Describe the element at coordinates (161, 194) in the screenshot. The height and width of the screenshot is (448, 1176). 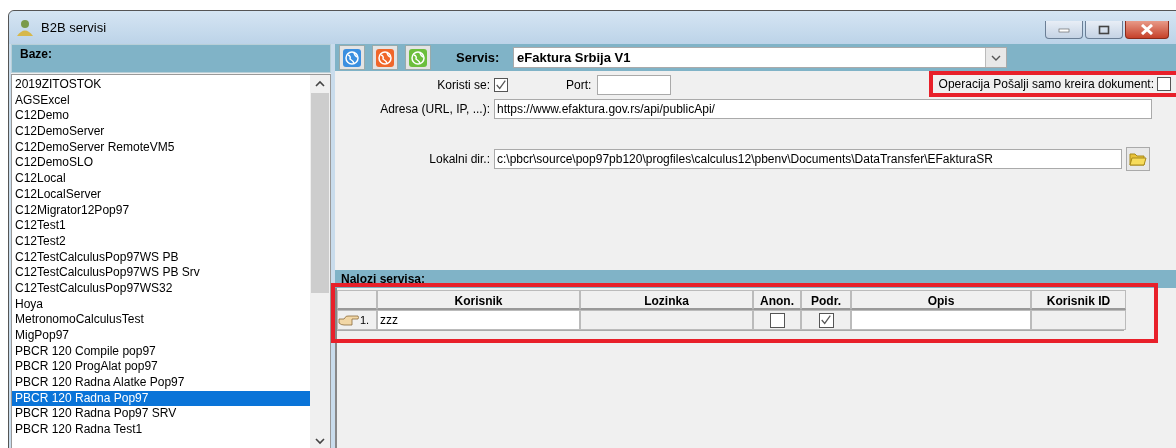
I see `list-item: C12LocalServer` at that location.